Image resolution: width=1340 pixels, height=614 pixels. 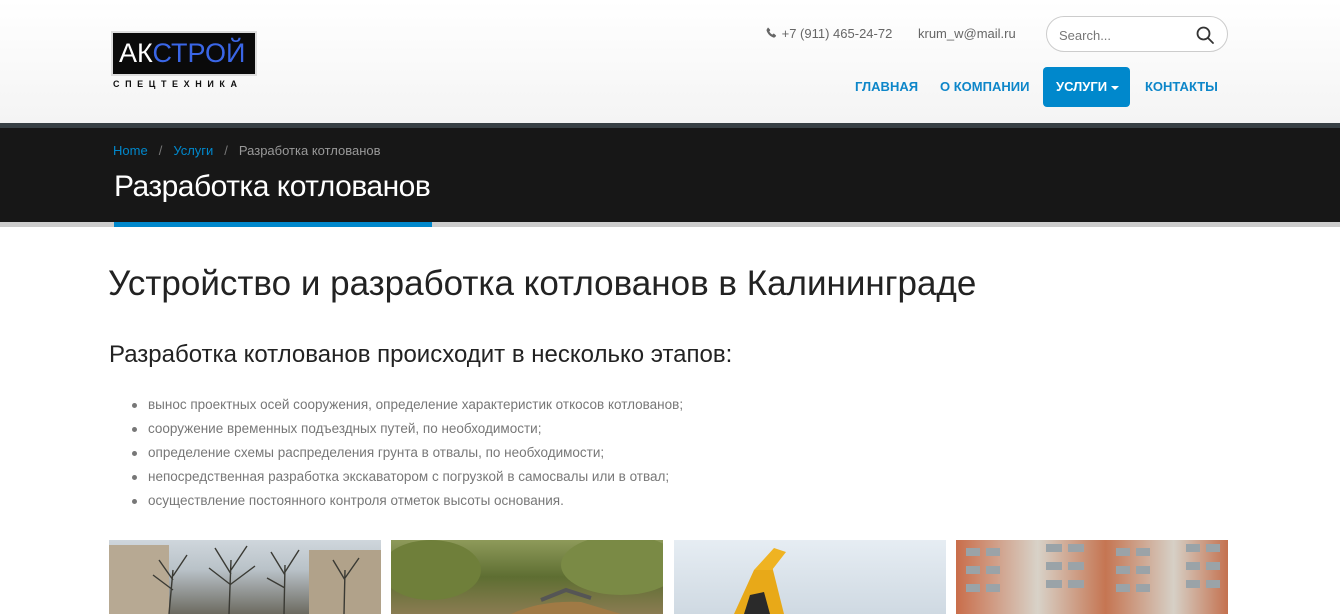 I want to click on search-input, so click(x=1124, y=35).